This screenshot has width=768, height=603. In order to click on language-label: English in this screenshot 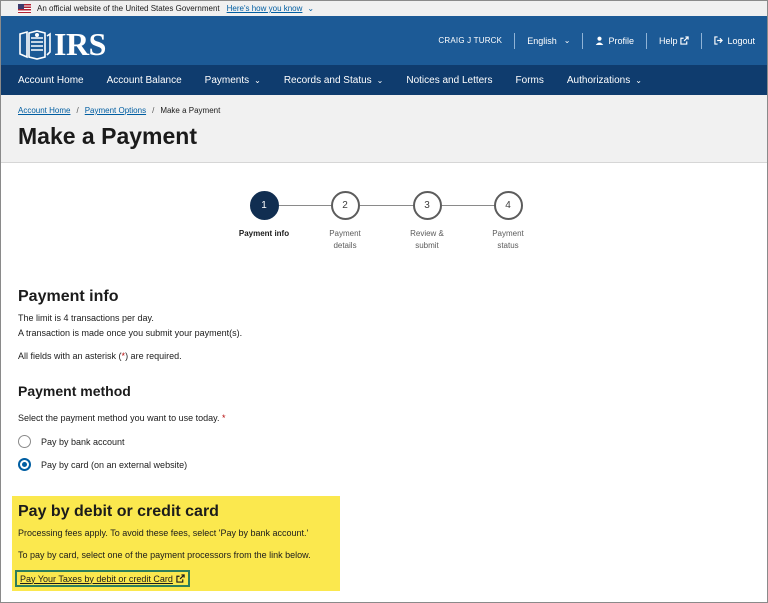, I will do `click(542, 40)`.